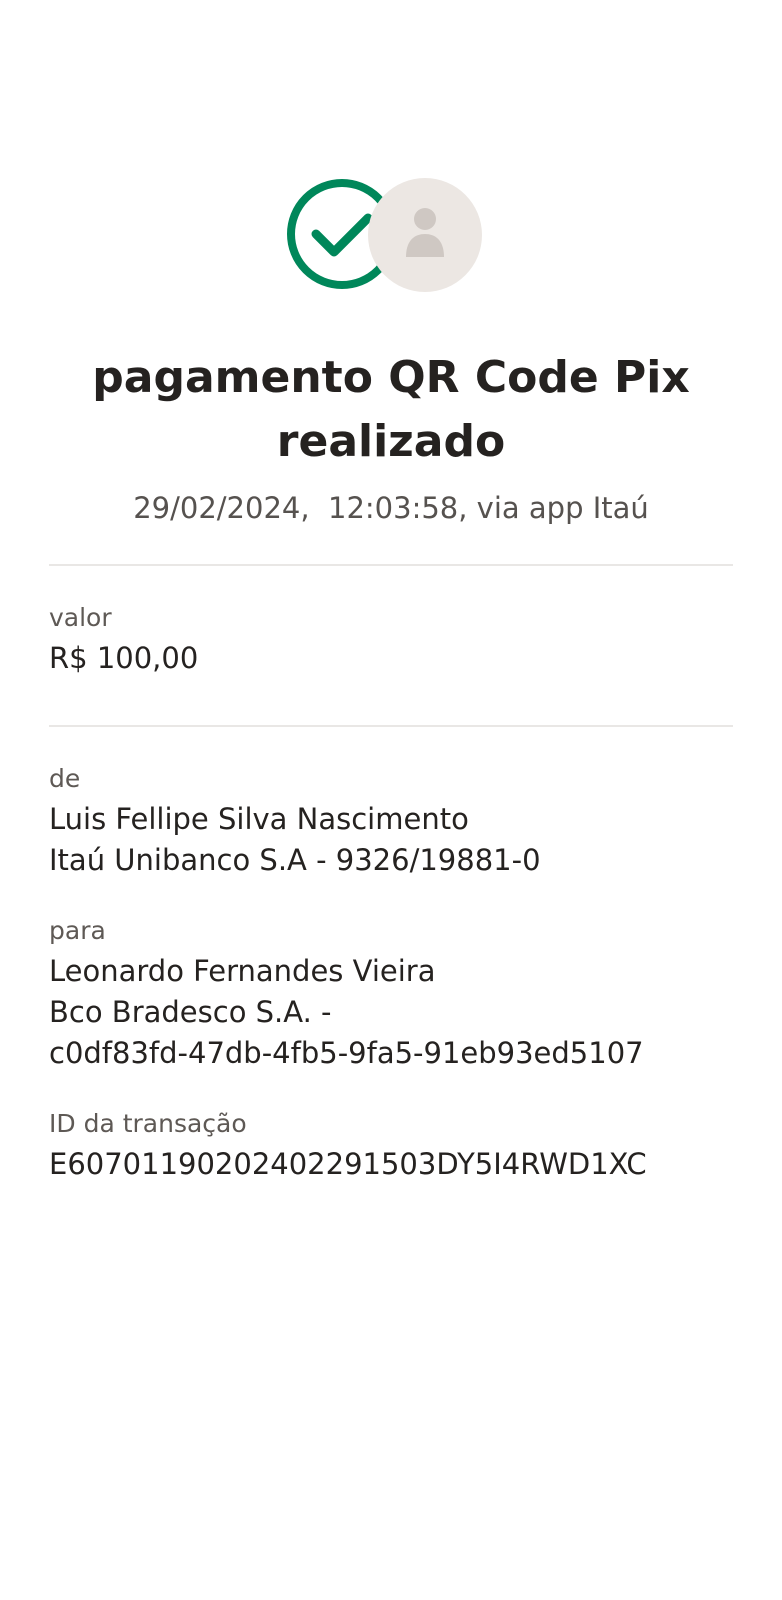 This screenshot has width=782, height=1600. Describe the element at coordinates (148, 1123) in the screenshot. I see `transaction-id-label: ID da transação` at that location.